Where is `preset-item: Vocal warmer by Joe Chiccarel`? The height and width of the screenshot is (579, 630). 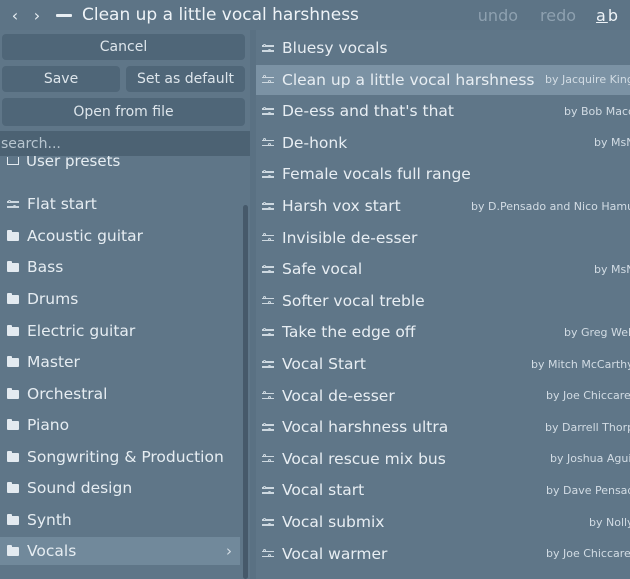
preset-item: Vocal warmer by Joe Chiccarel is located at coordinates (443, 554).